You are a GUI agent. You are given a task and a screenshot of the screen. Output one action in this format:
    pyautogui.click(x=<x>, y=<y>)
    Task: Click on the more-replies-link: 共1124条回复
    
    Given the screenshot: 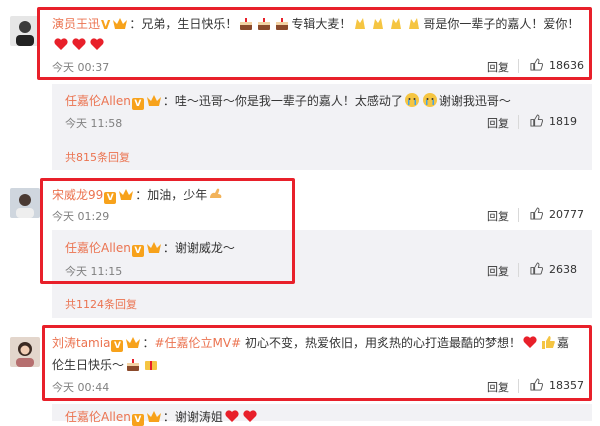 What is the action you would take?
    pyautogui.click(x=101, y=304)
    